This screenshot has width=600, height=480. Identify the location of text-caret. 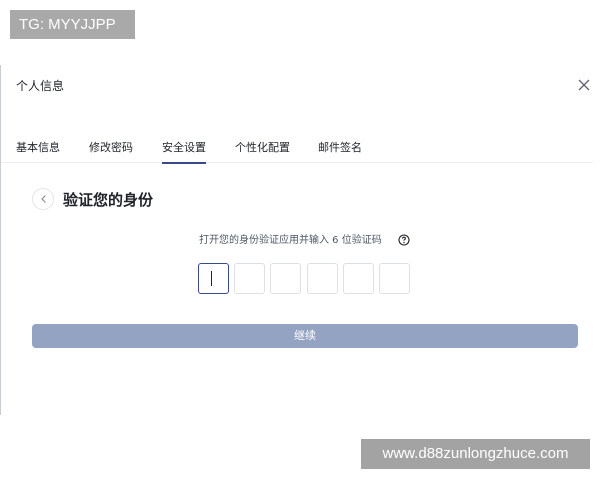
(211, 278).